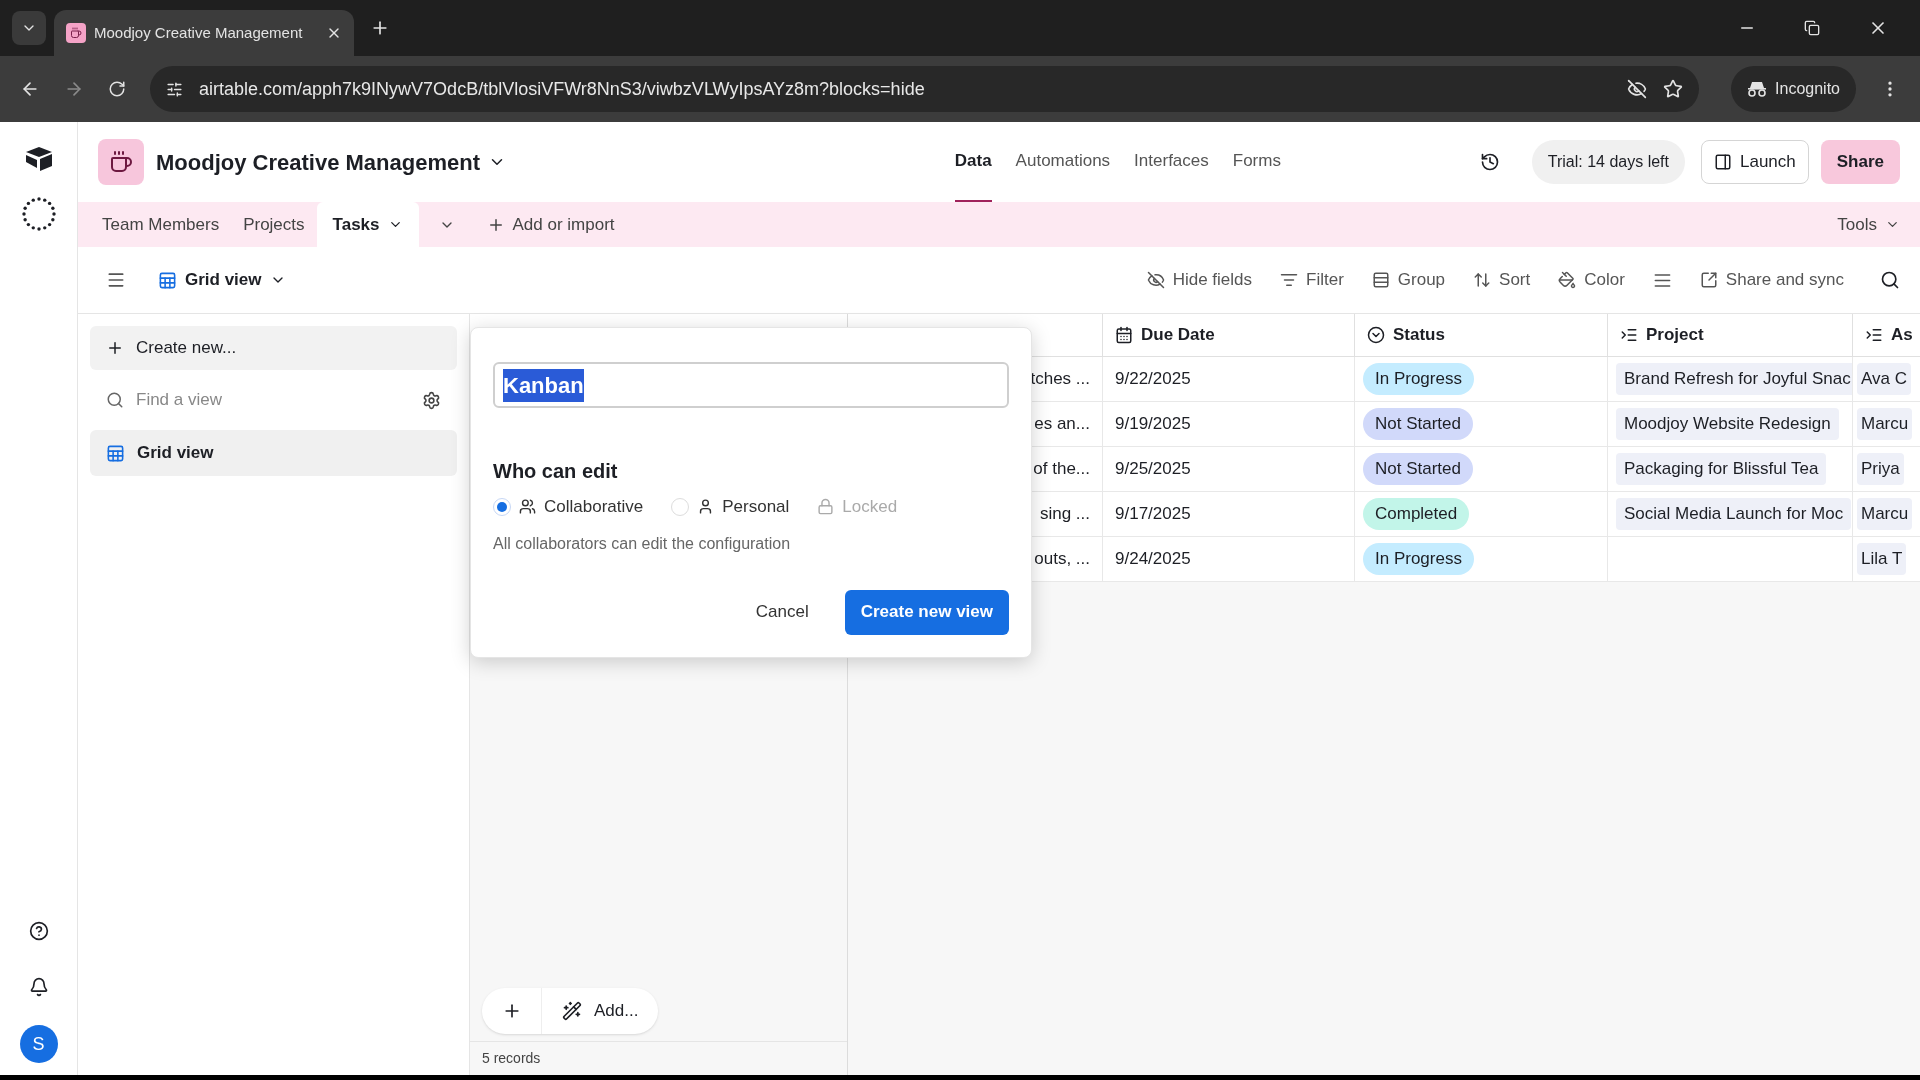 This screenshot has height=1080, width=1920. I want to click on base-icon, so click(121, 162).